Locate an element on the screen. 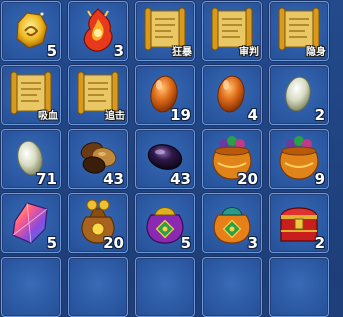 The width and height of the screenshot is (343, 317). inventory-slot-money-bag: 20 is located at coordinates (98, 223).